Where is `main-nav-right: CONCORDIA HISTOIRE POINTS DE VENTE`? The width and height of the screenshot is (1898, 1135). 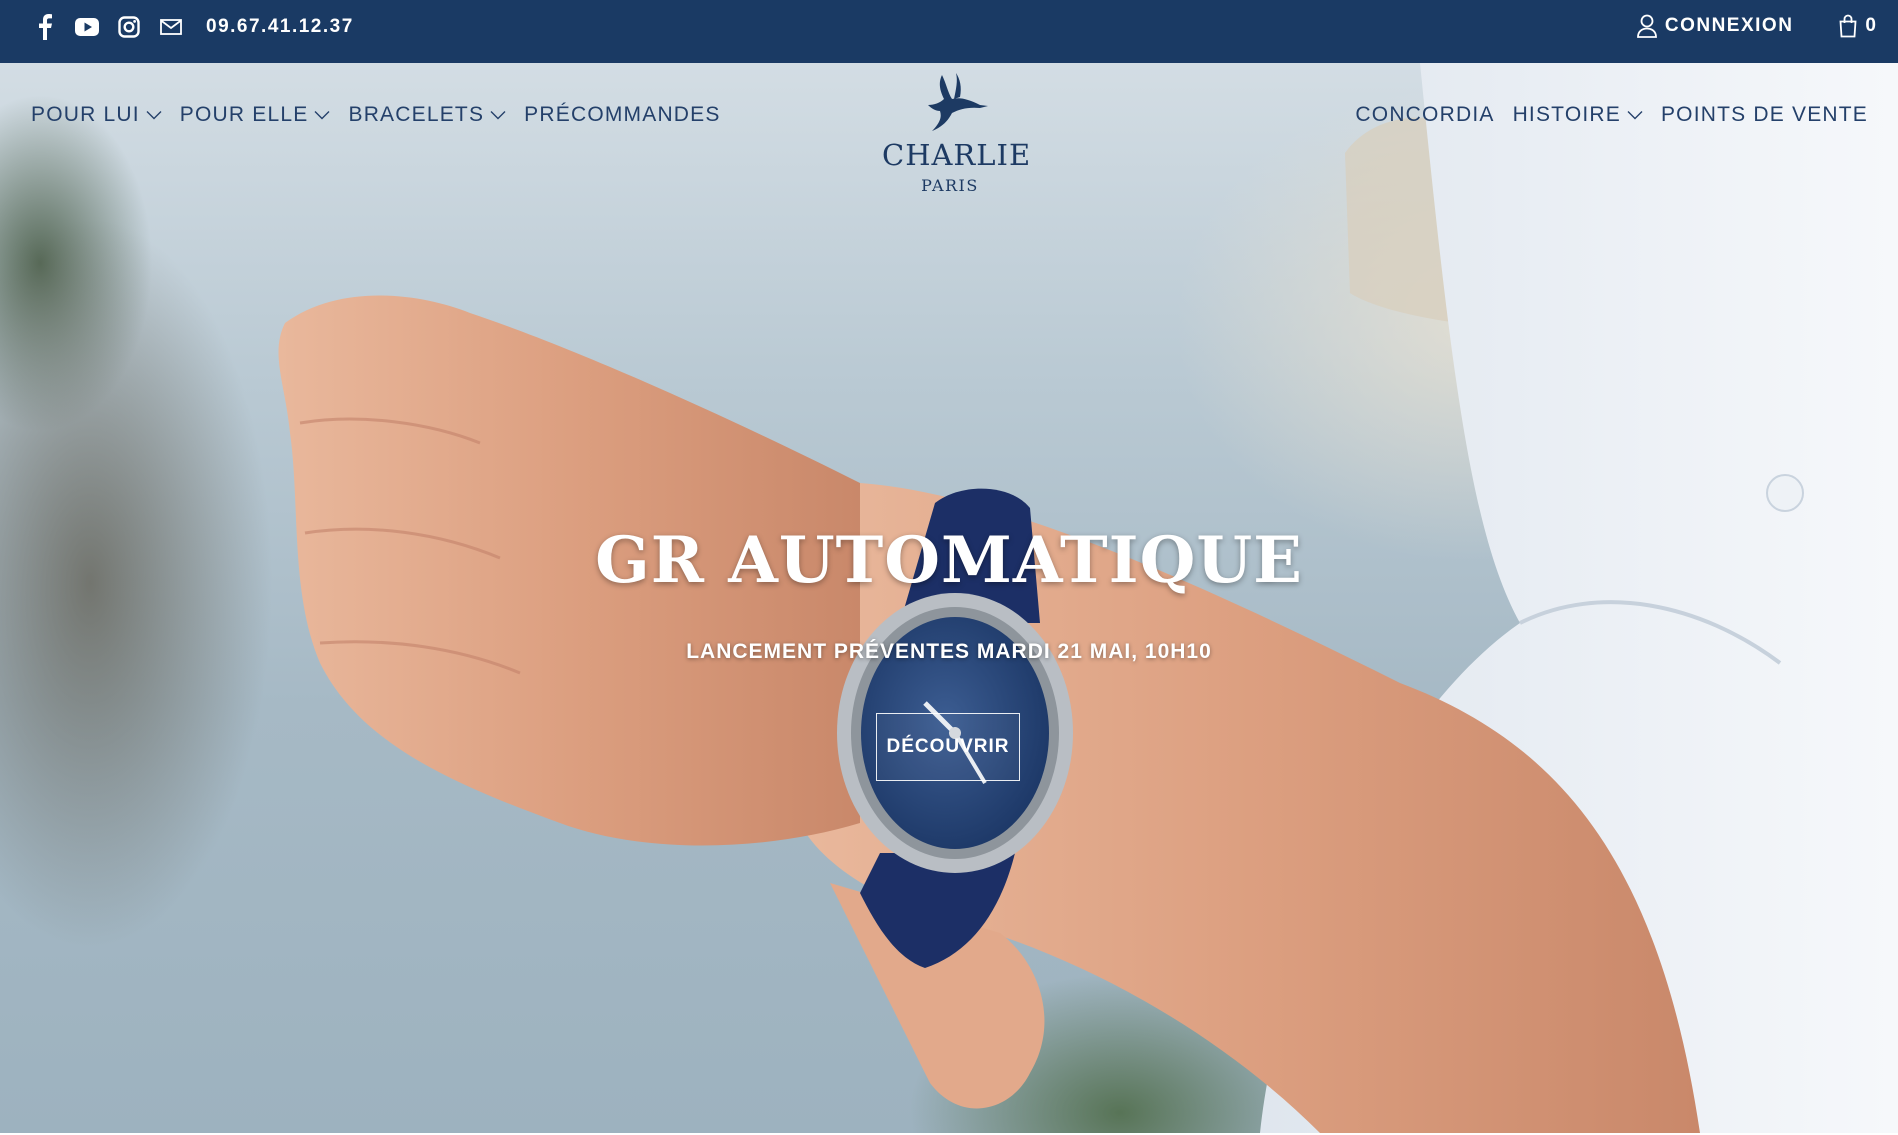
main-nav-right: CONCORDIA HISTOIRE POINTS DE VENTE is located at coordinates (1602, 115).